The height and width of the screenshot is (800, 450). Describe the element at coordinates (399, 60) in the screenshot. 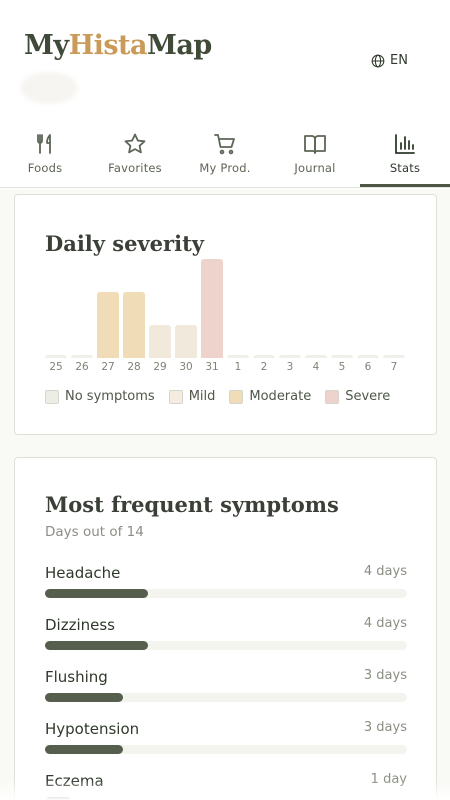

I see `language-label: EN` at that location.